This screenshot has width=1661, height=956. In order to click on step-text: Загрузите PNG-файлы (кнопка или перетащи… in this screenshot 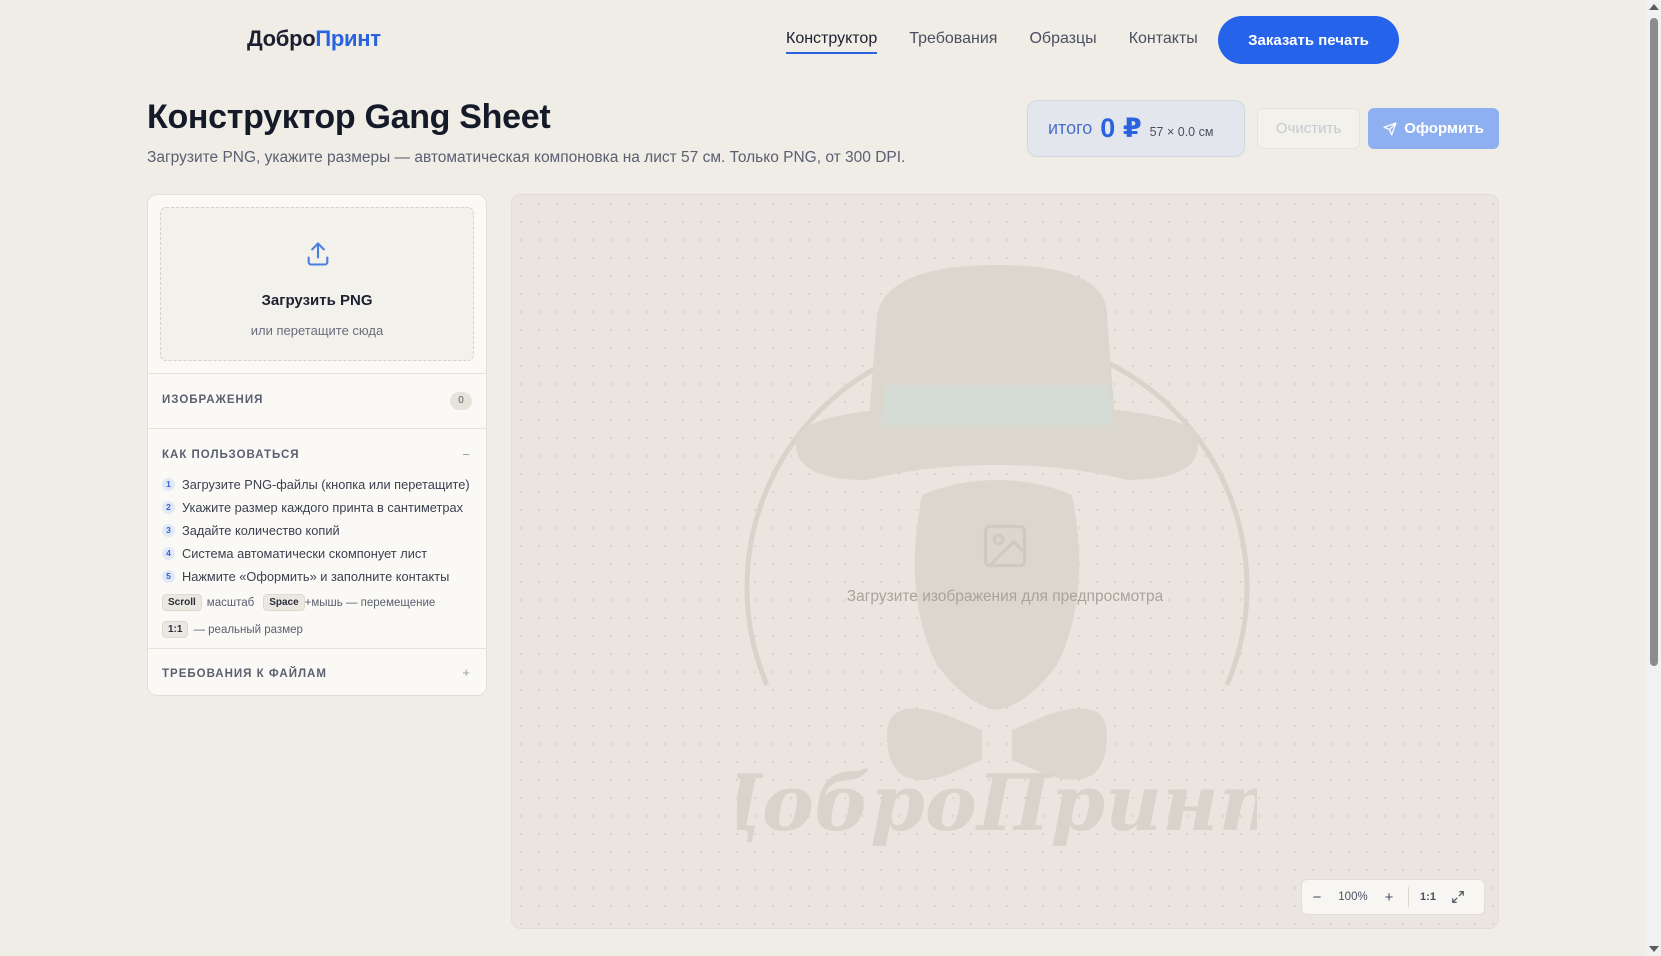, I will do `click(326, 484)`.